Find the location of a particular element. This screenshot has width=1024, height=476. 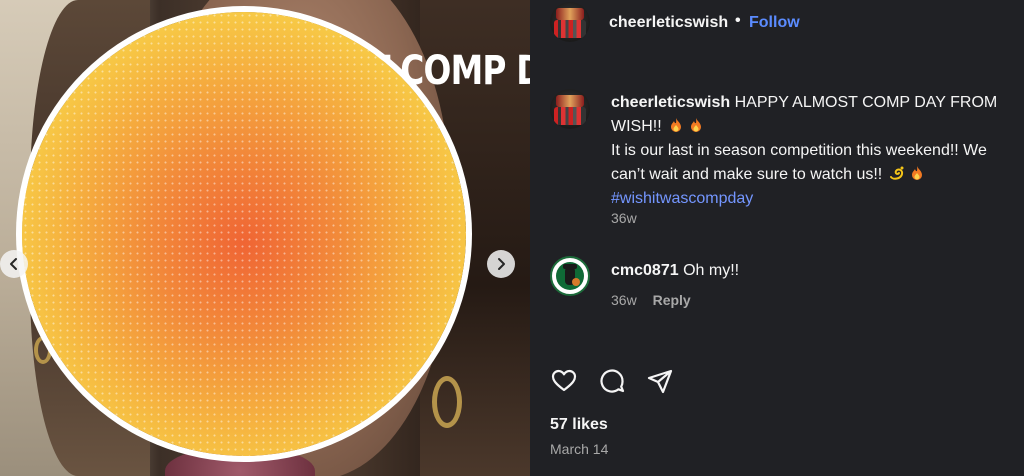

chevron-left-icon is located at coordinates (13, 264).